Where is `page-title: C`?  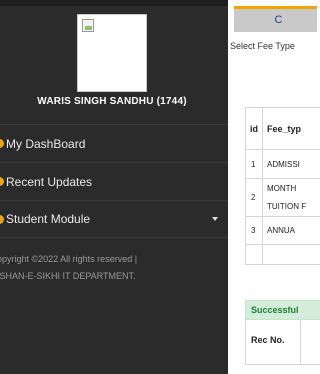
page-title: C is located at coordinates (275, 19).